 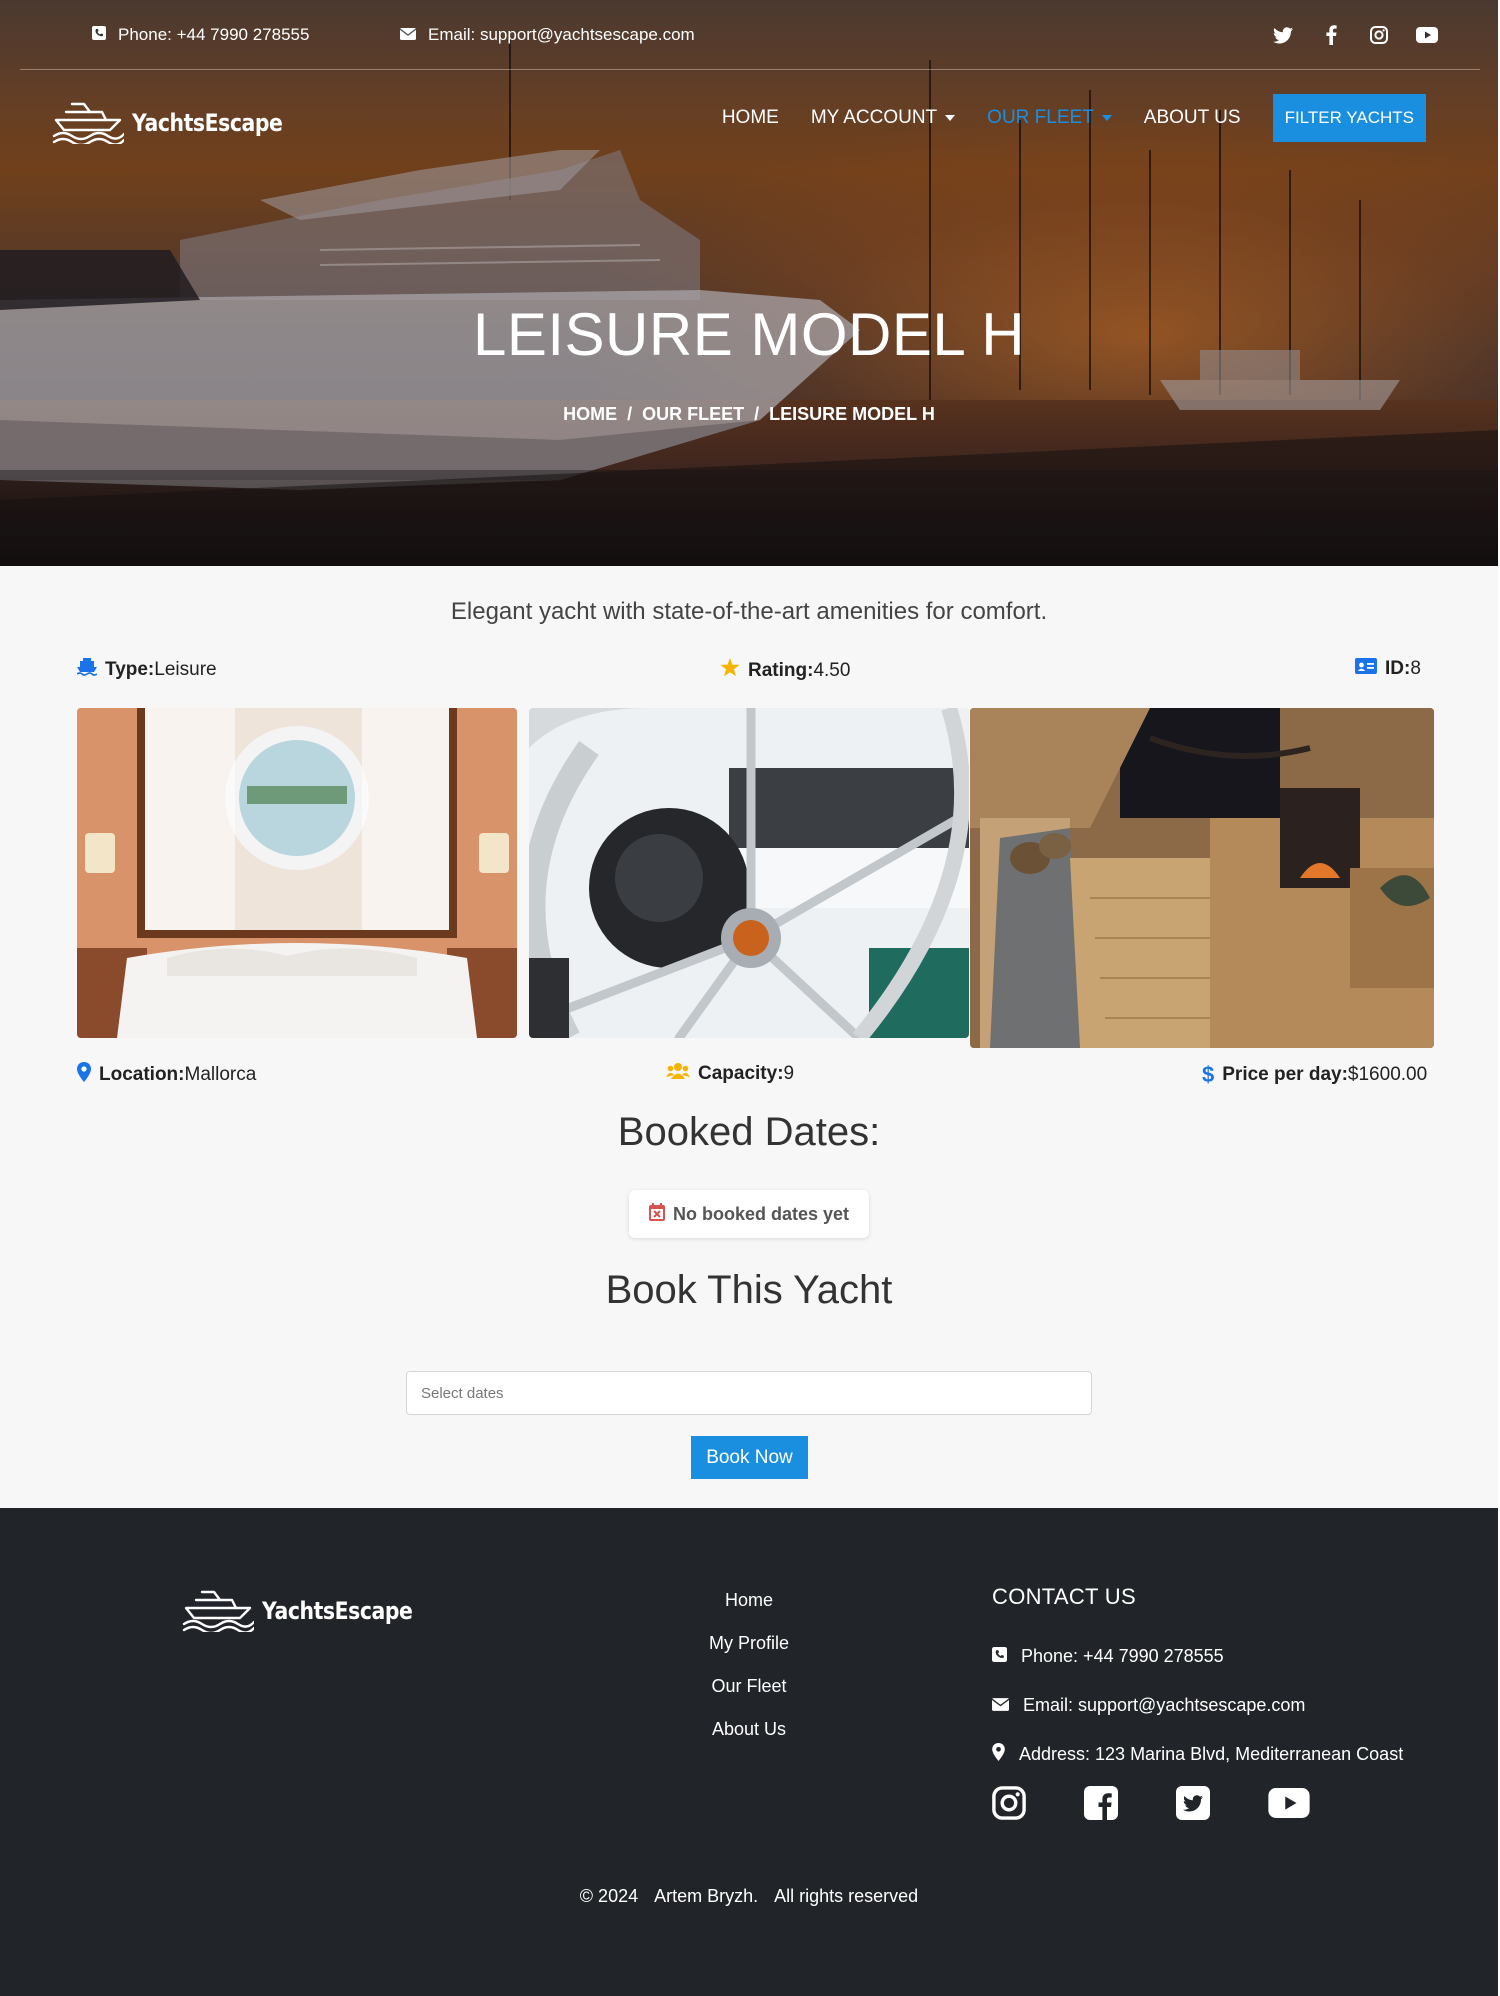 I want to click on copyright-year: © 2024, so click(x=609, y=1896).